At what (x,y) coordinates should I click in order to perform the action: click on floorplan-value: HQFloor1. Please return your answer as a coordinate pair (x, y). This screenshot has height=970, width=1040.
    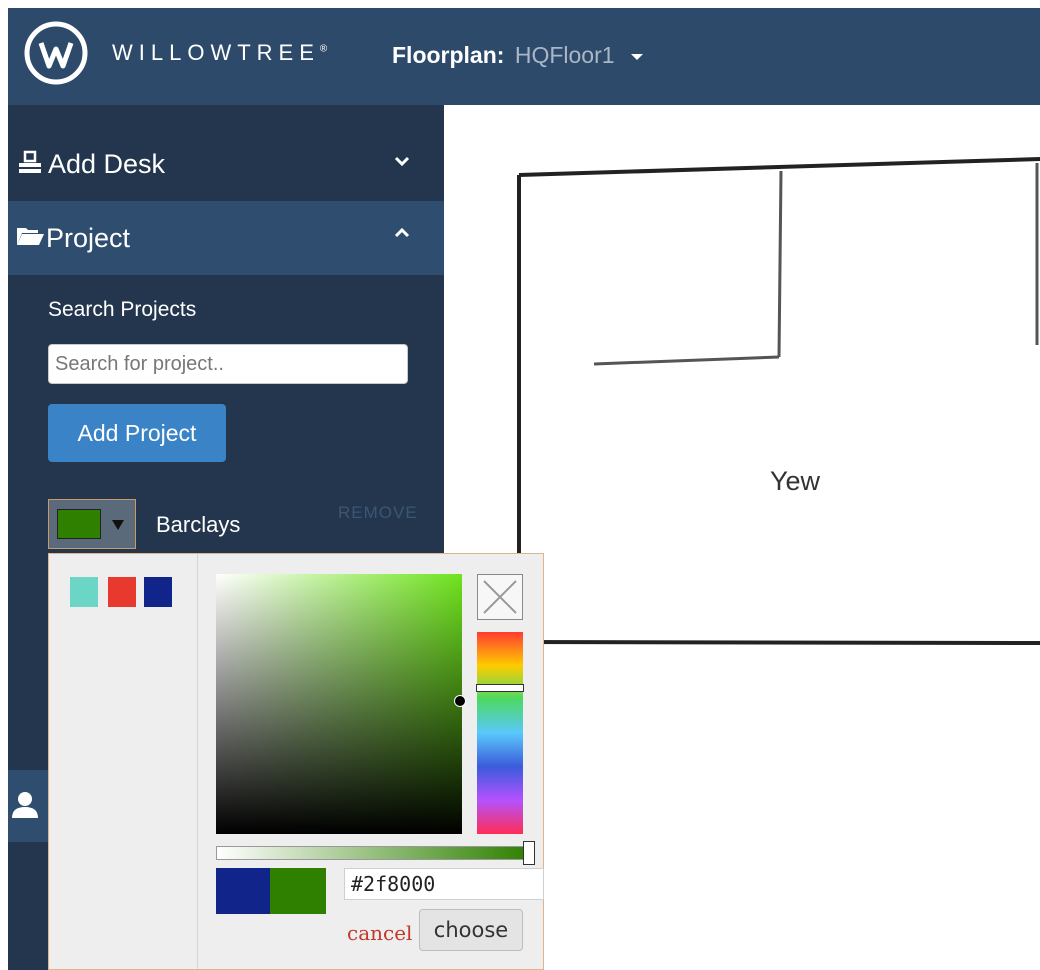
    Looking at the image, I should click on (564, 55).